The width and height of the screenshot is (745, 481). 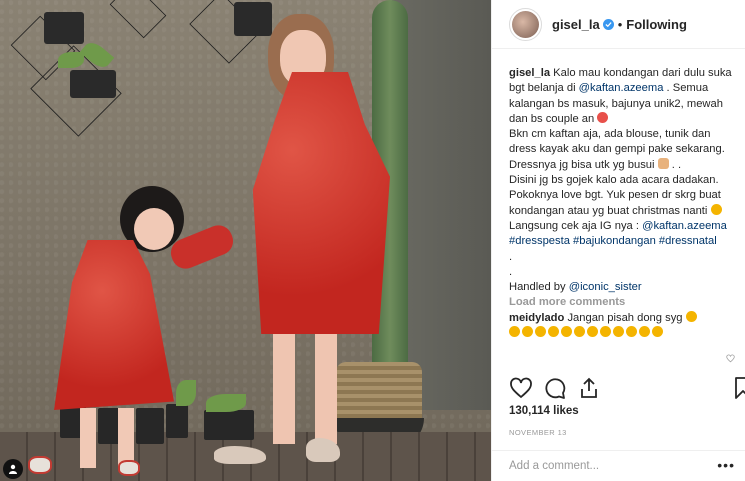 I want to click on heart-eyes-emoji-icon, so click(x=603, y=117).